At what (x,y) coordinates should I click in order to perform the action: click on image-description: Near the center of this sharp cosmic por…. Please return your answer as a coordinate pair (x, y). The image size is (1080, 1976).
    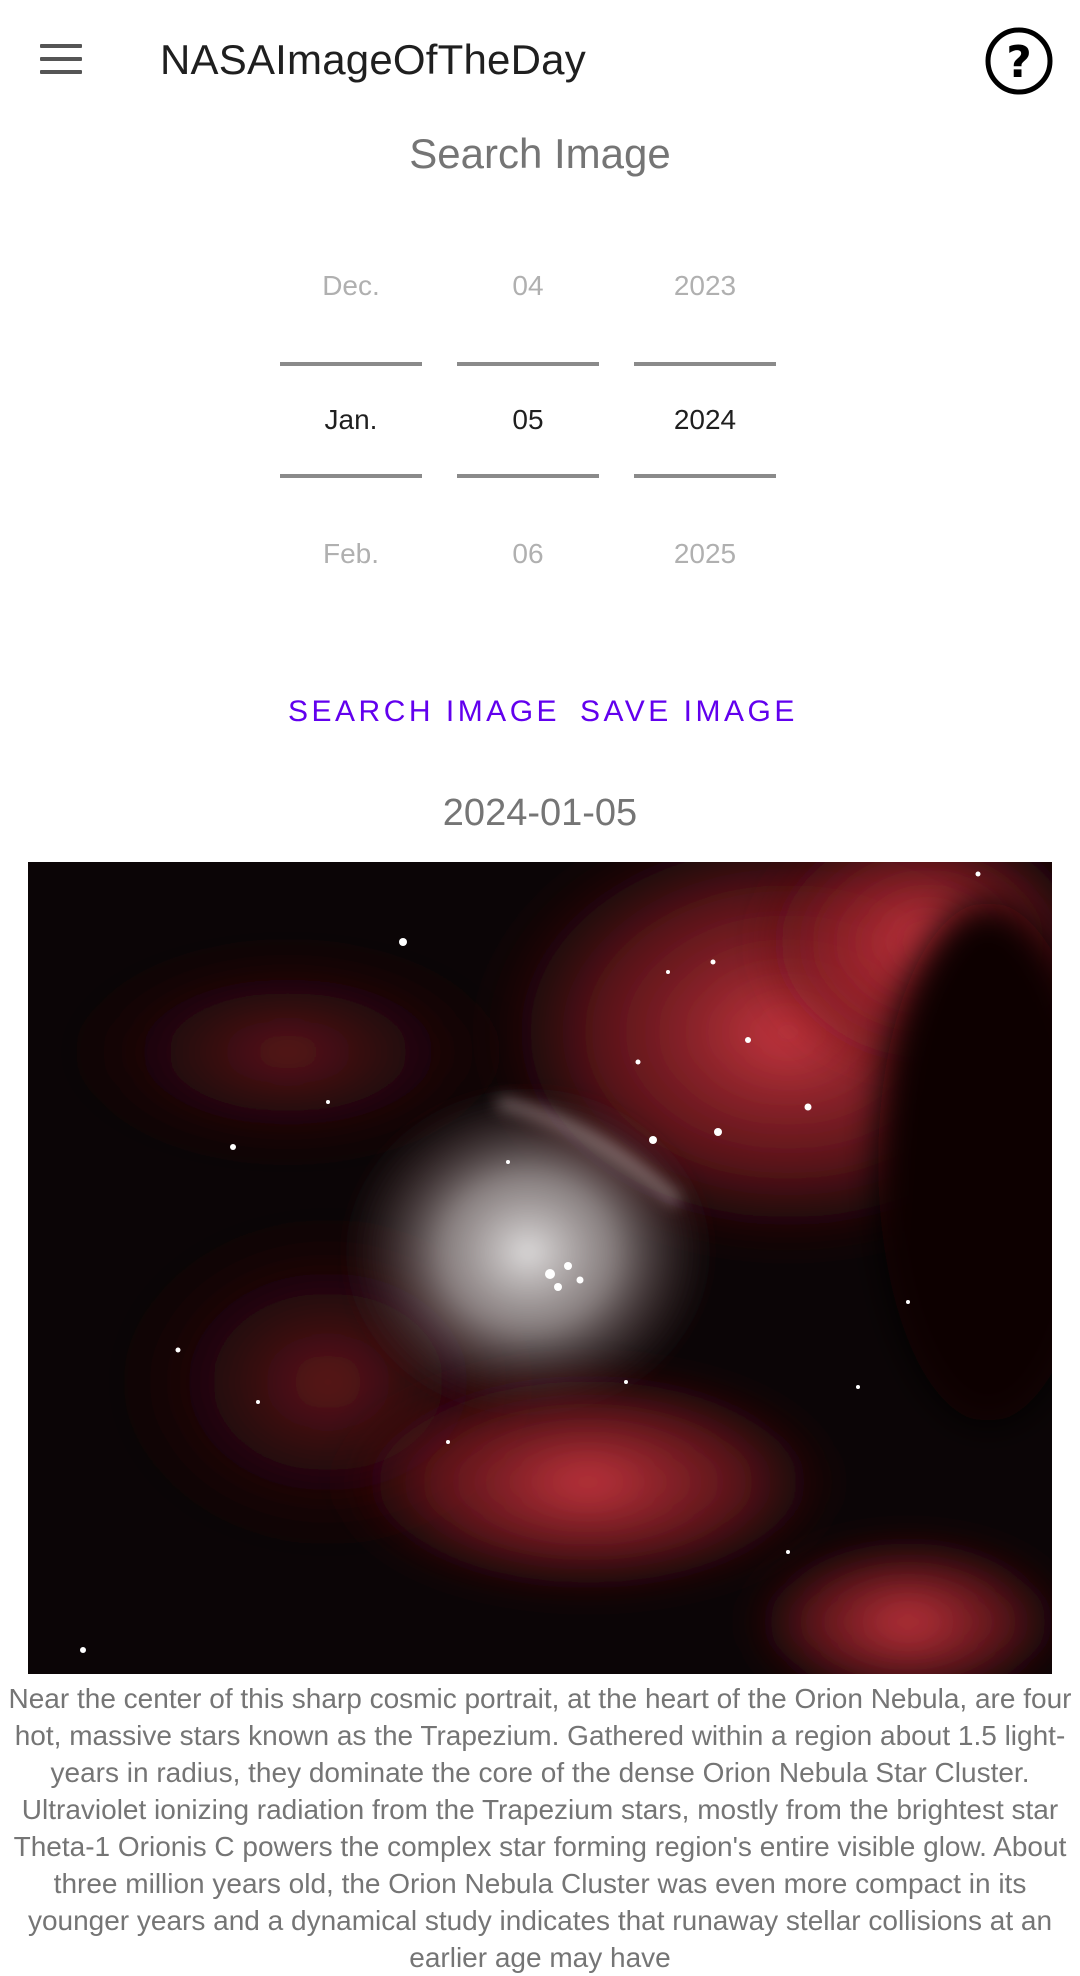
    Looking at the image, I should click on (540, 1828).